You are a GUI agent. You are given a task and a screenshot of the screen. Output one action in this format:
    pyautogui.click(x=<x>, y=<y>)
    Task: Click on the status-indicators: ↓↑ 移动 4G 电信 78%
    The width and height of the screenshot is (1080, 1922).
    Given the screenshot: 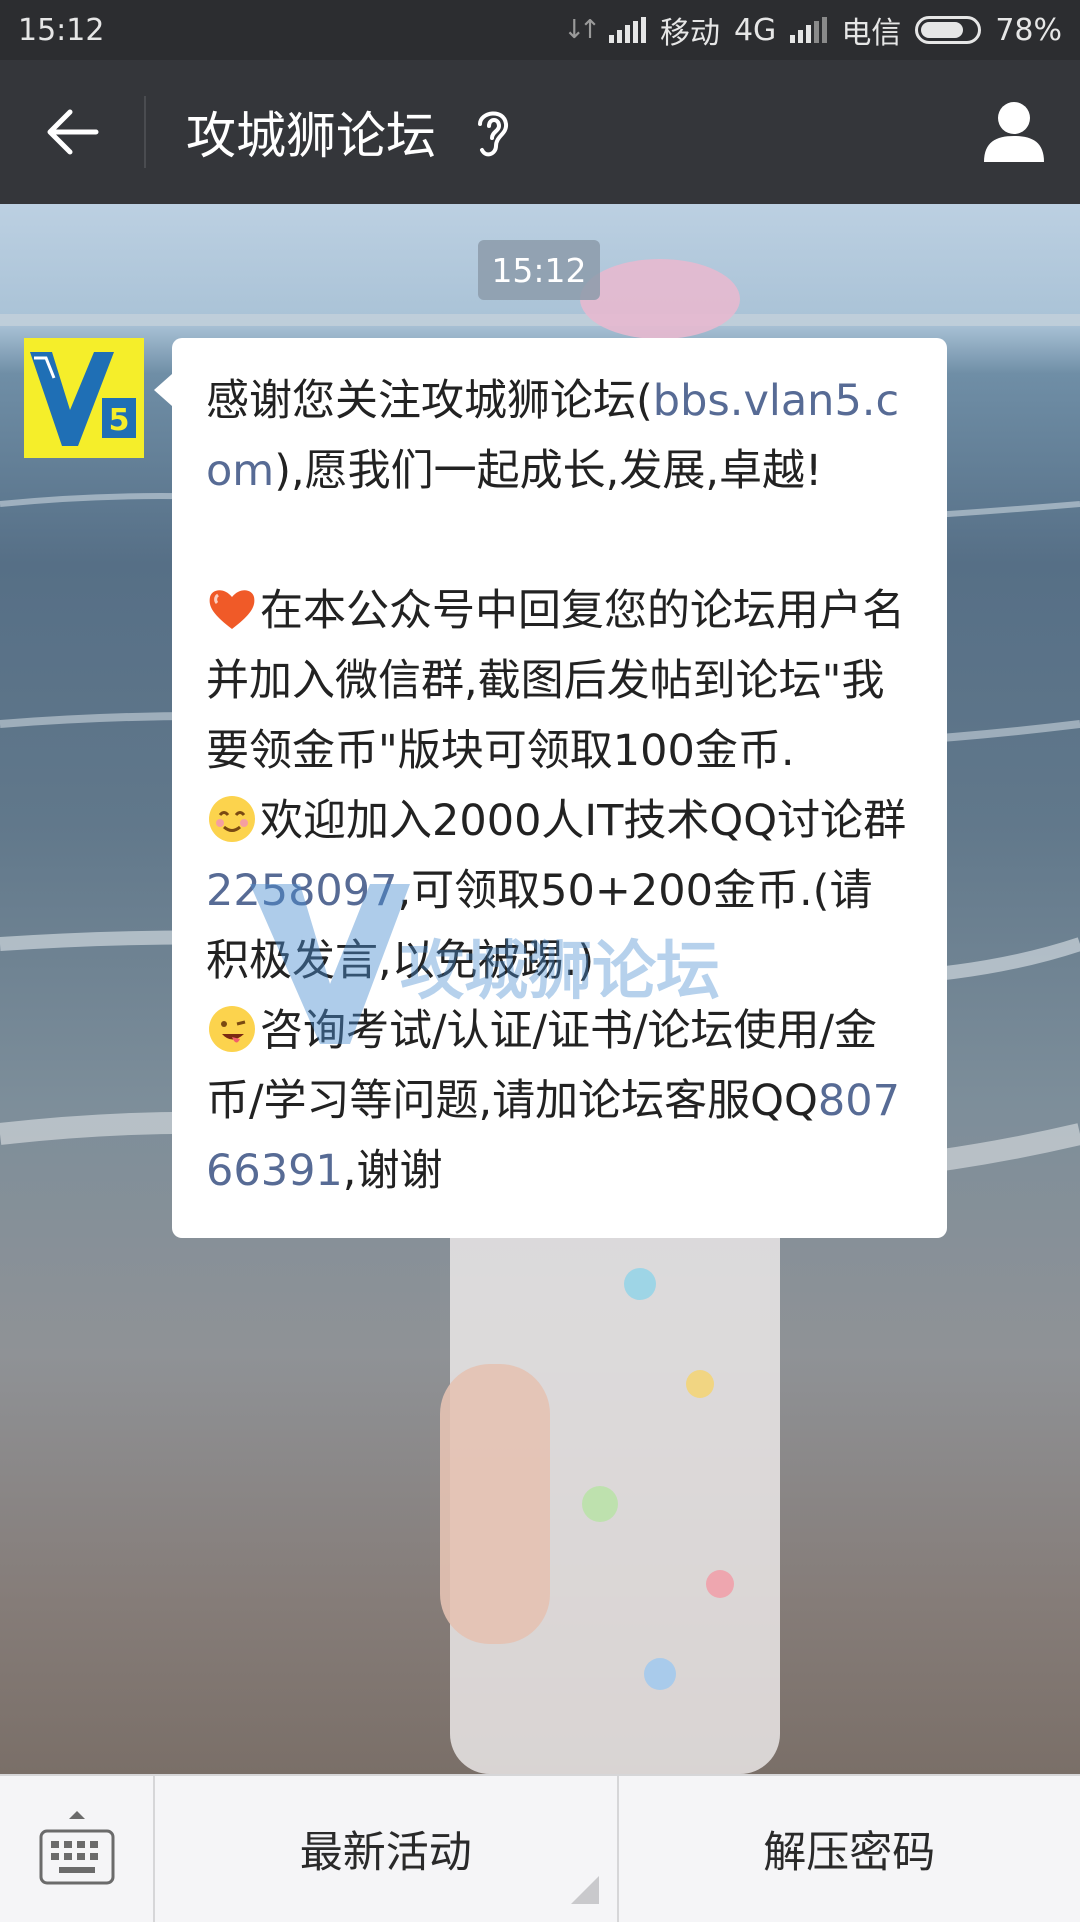 What is the action you would take?
    pyautogui.click(x=812, y=30)
    